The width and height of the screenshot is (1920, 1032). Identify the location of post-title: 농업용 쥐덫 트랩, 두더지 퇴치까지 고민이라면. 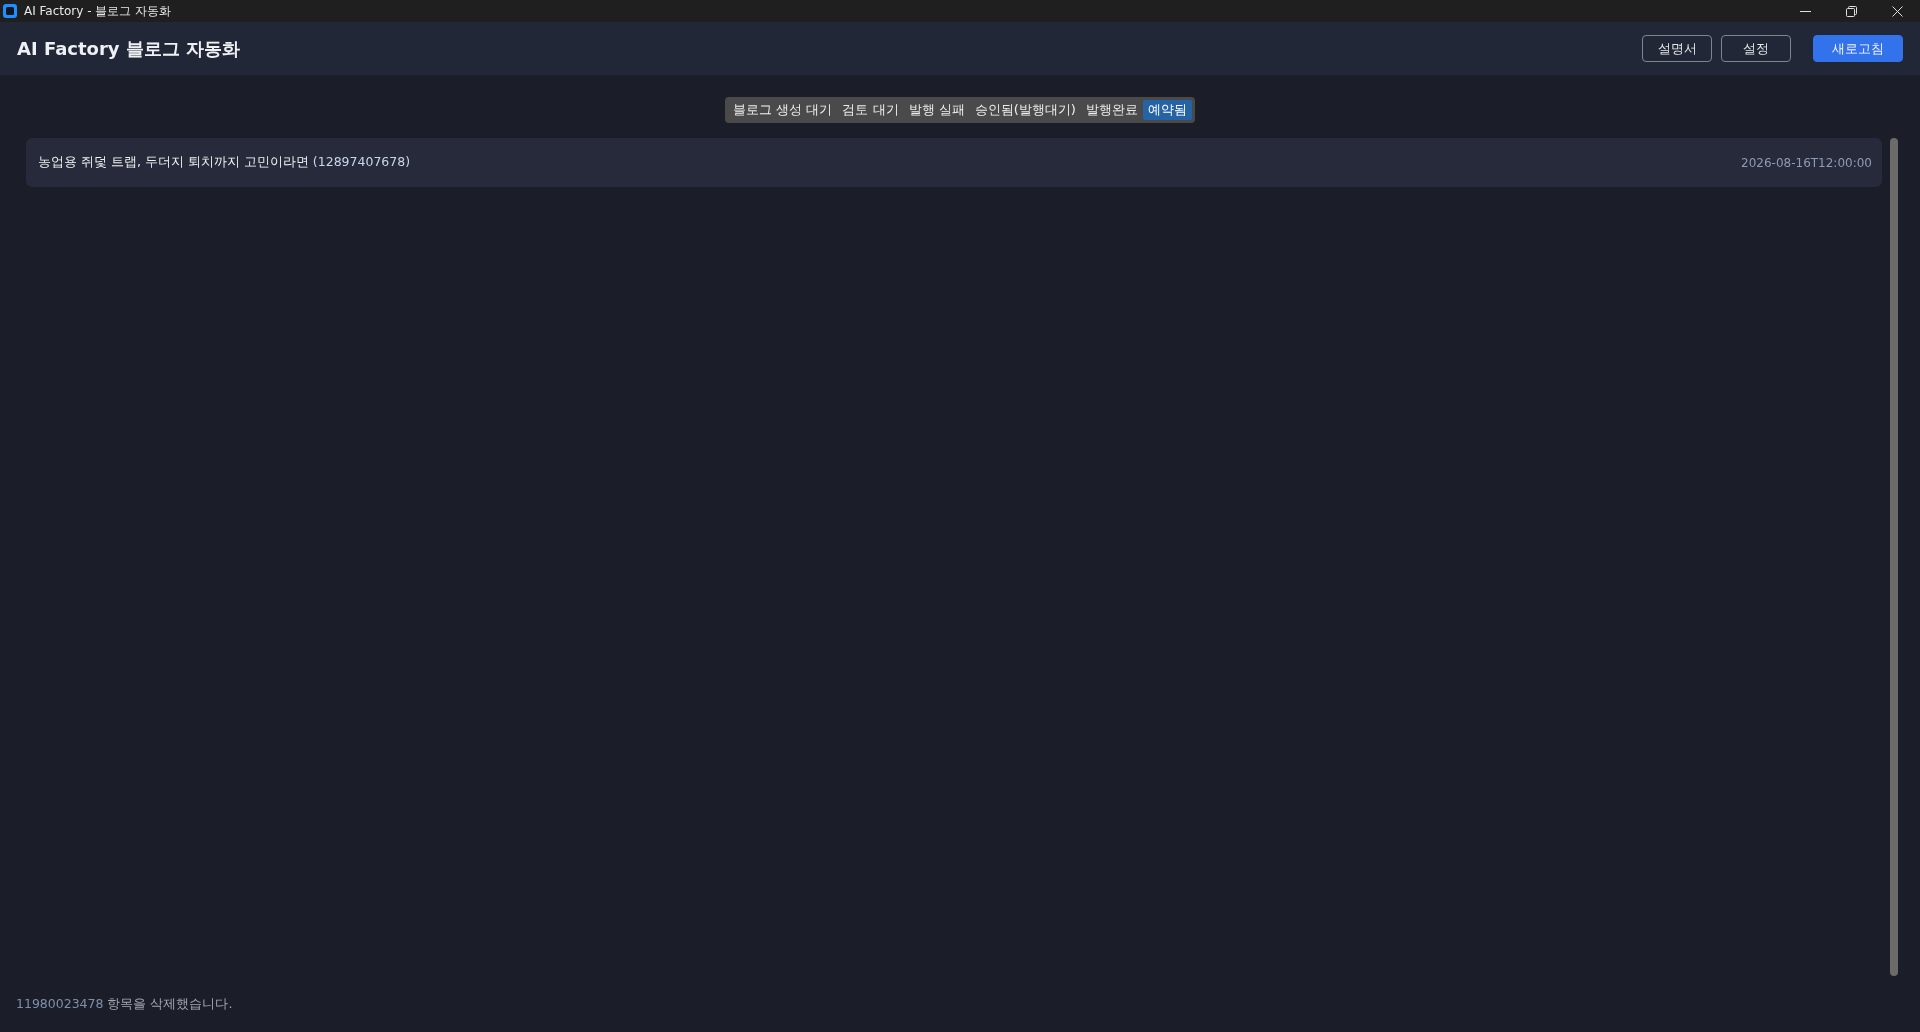
(173, 162).